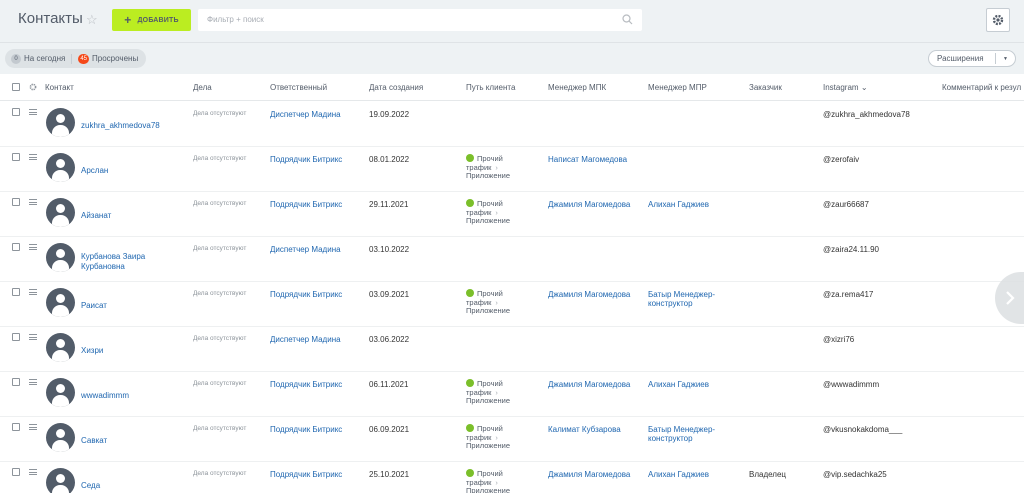 This screenshot has width=1024, height=493. What do you see at coordinates (151, 20) in the screenshot?
I see `add-button: + ДОБАВИТЬ` at bounding box center [151, 20].